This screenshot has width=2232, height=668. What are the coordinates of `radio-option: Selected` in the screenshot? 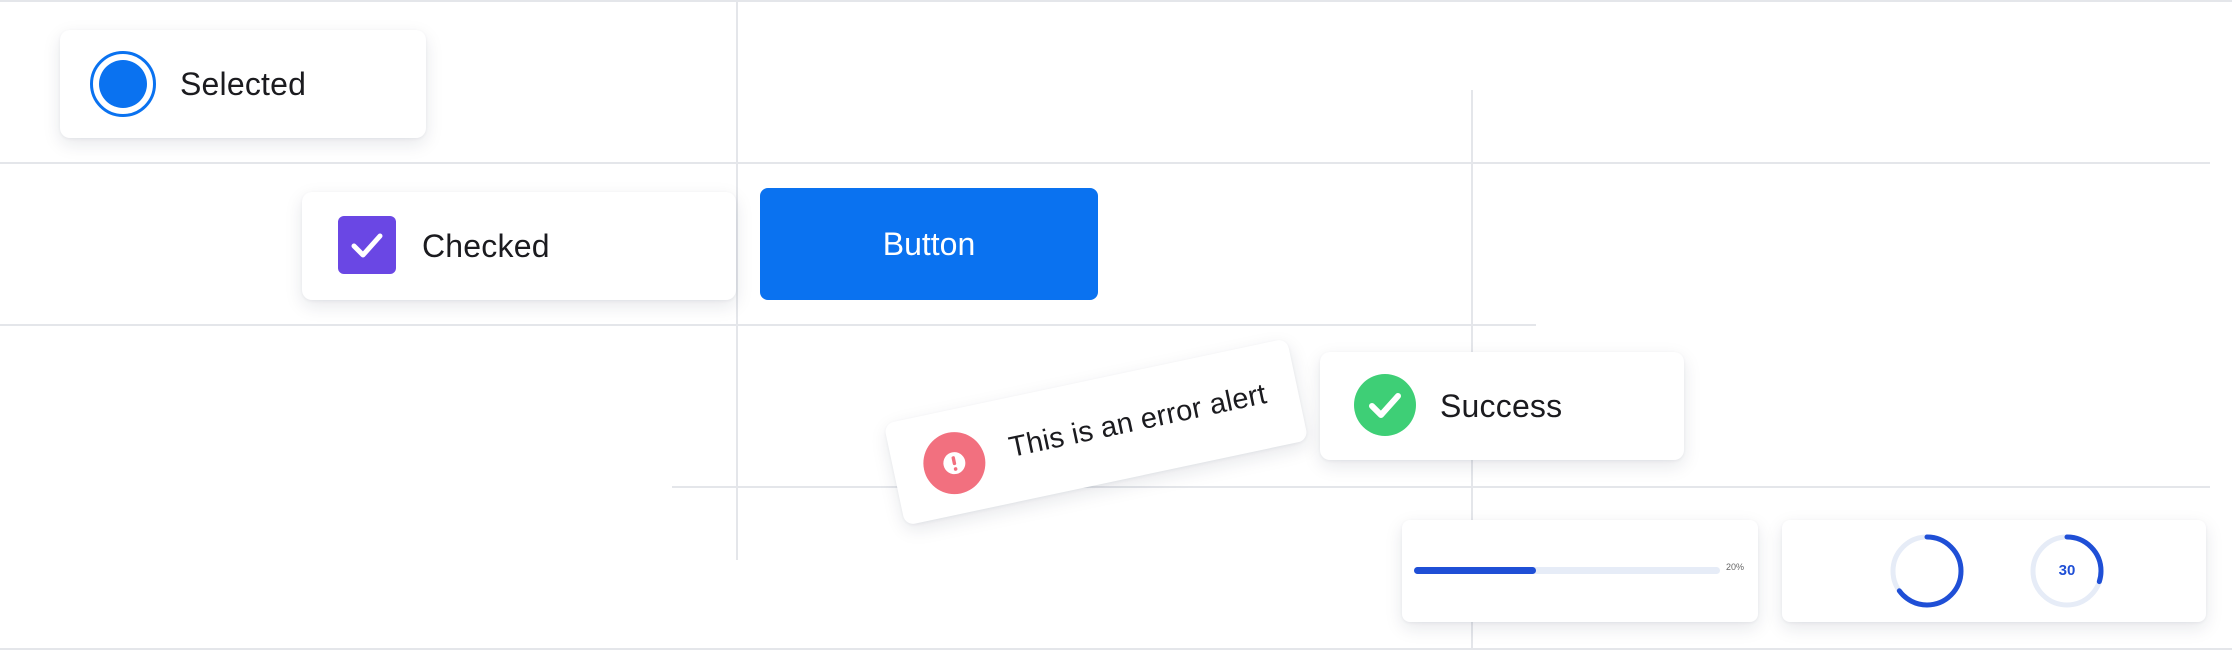 It's located at (243, 84).